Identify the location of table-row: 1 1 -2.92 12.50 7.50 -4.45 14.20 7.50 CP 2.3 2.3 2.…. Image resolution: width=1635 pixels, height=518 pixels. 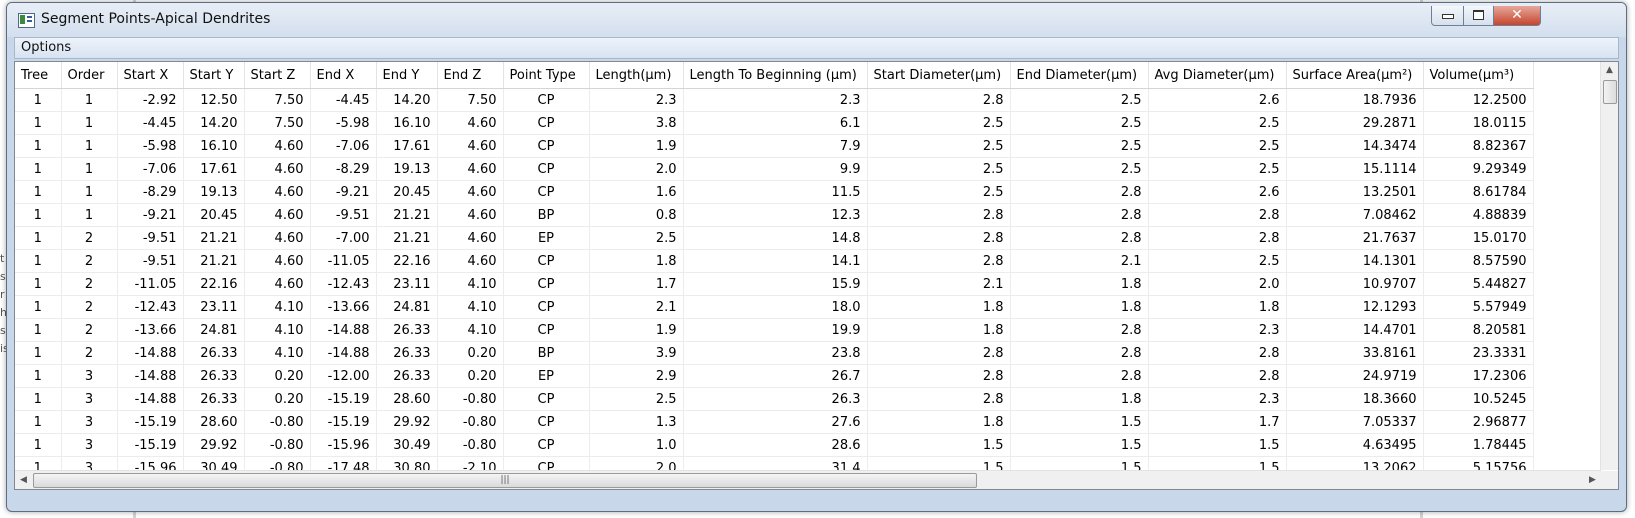
(774, 100).